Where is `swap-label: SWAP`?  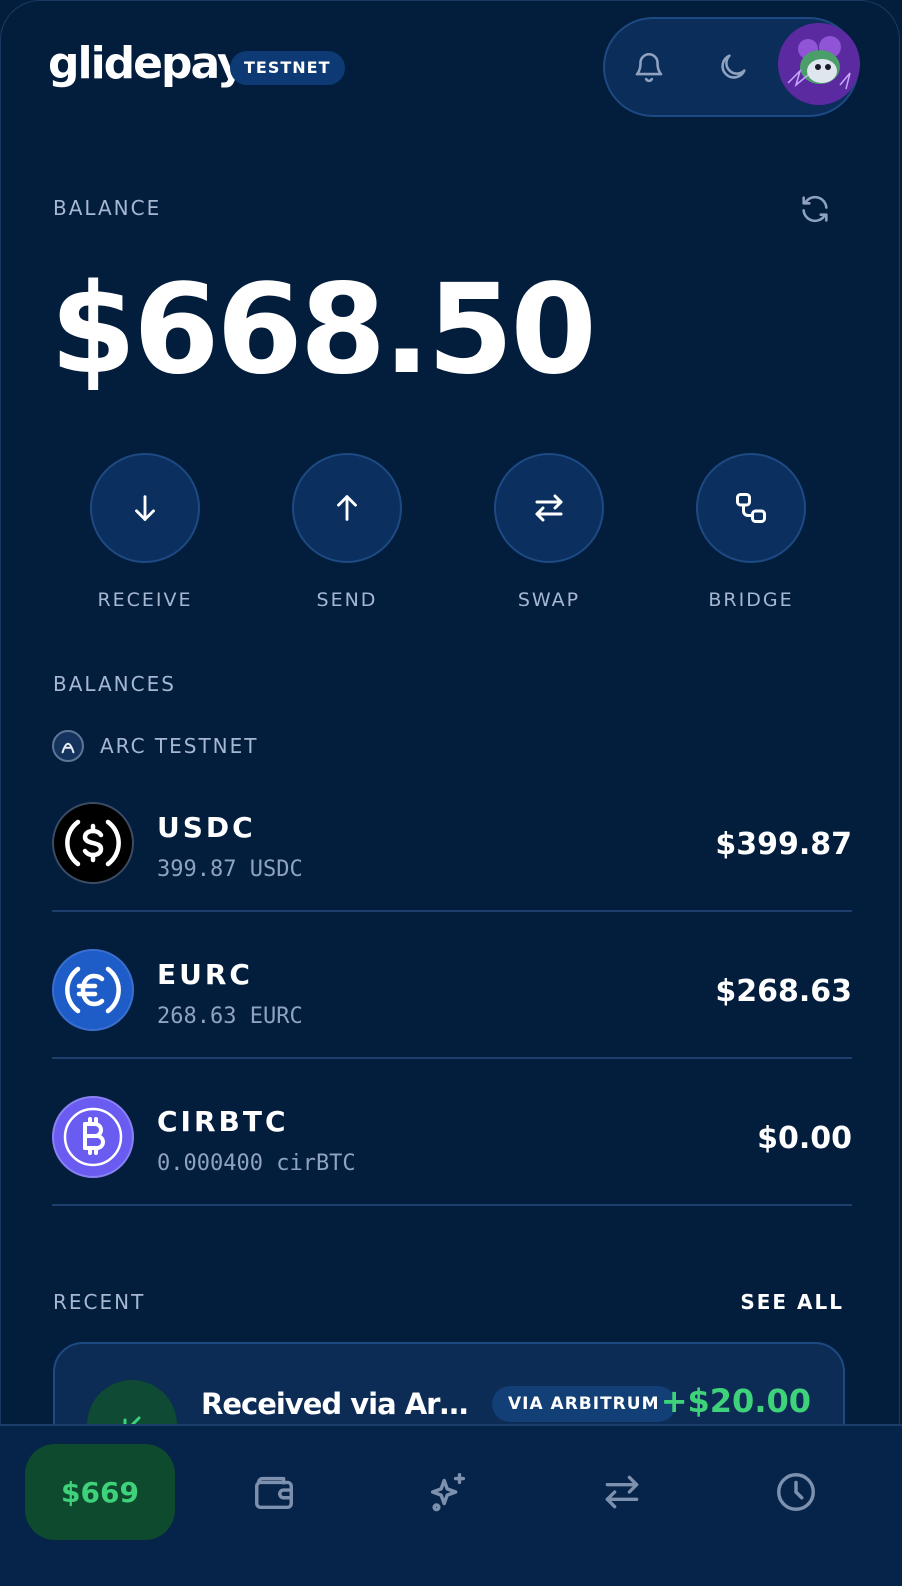
swap-label: SWAP is located at coordinates (549, 600).